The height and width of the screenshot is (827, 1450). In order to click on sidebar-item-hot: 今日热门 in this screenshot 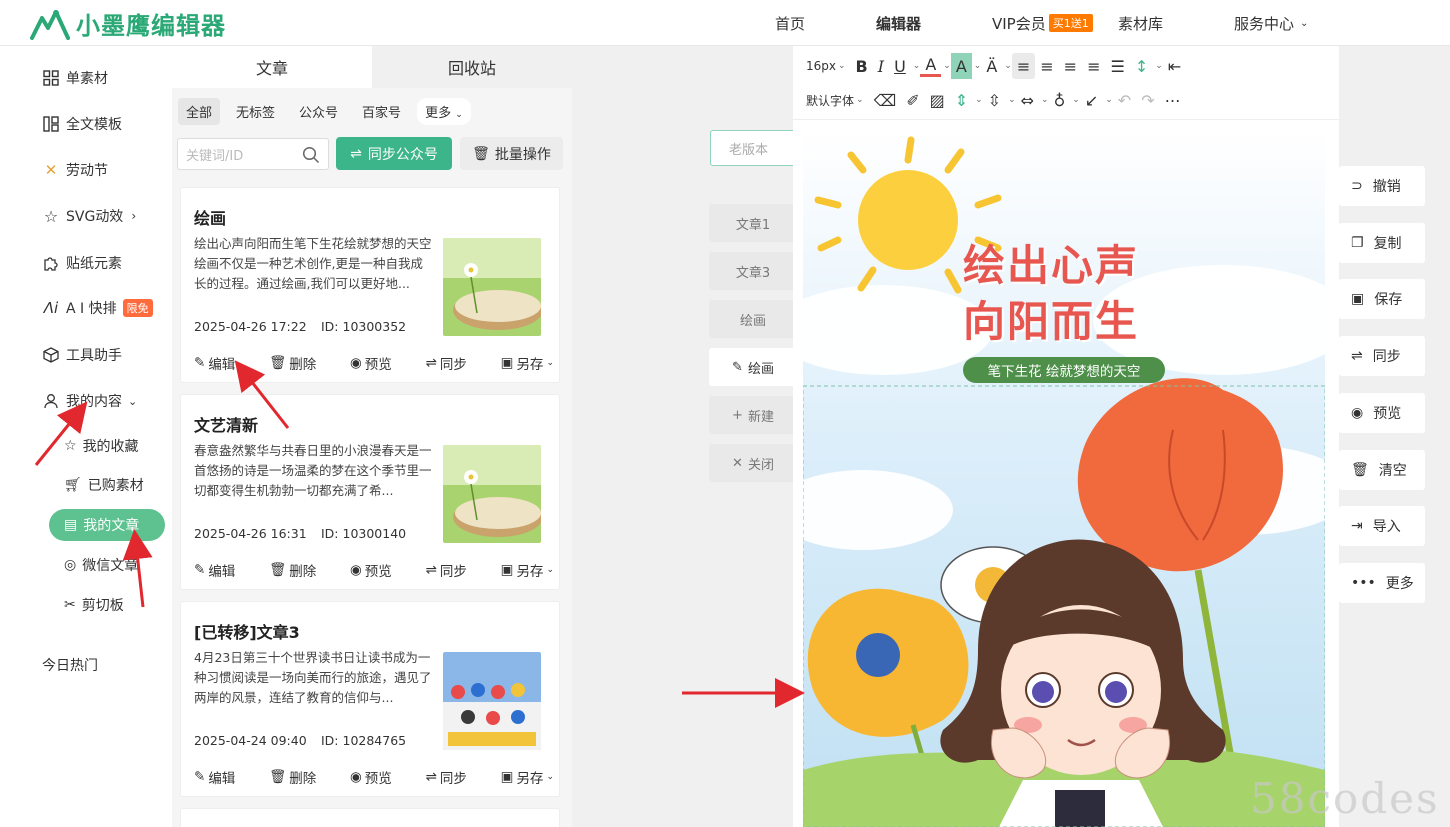, I will do `click(70, 665)`.